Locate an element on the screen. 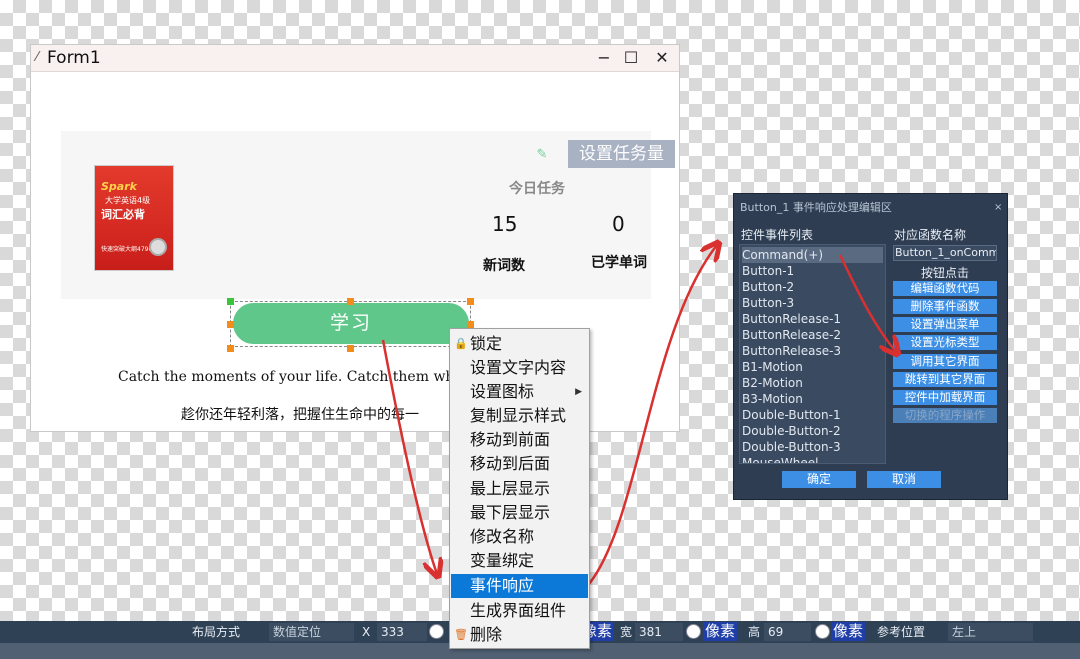  menu-item-rename: 修改名称 is located at coordinates (519, 537).